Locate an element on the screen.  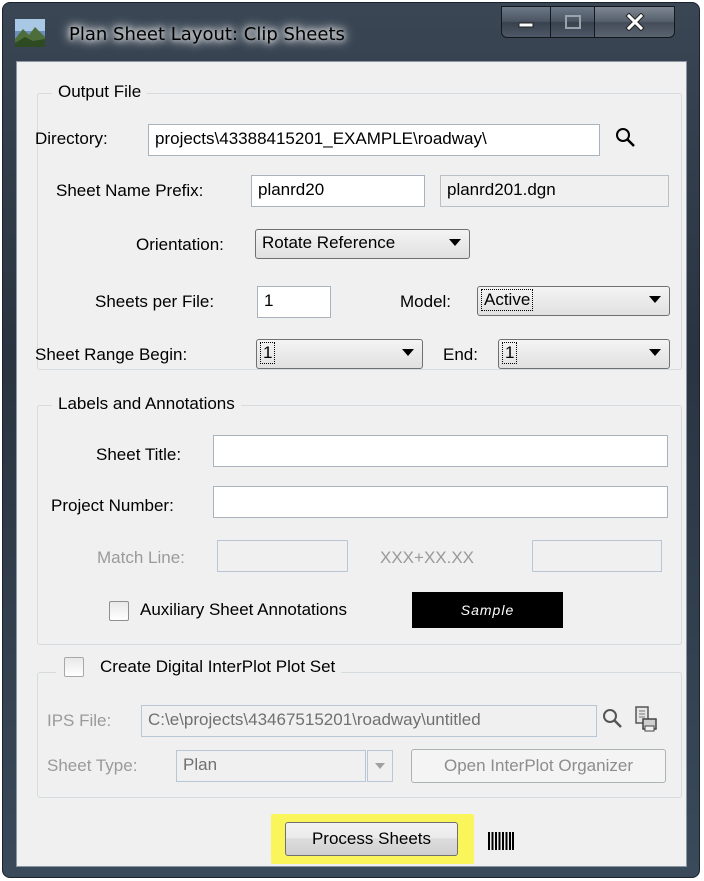
sheet-range-end-select: 1 is located at coordinates (584, 354).